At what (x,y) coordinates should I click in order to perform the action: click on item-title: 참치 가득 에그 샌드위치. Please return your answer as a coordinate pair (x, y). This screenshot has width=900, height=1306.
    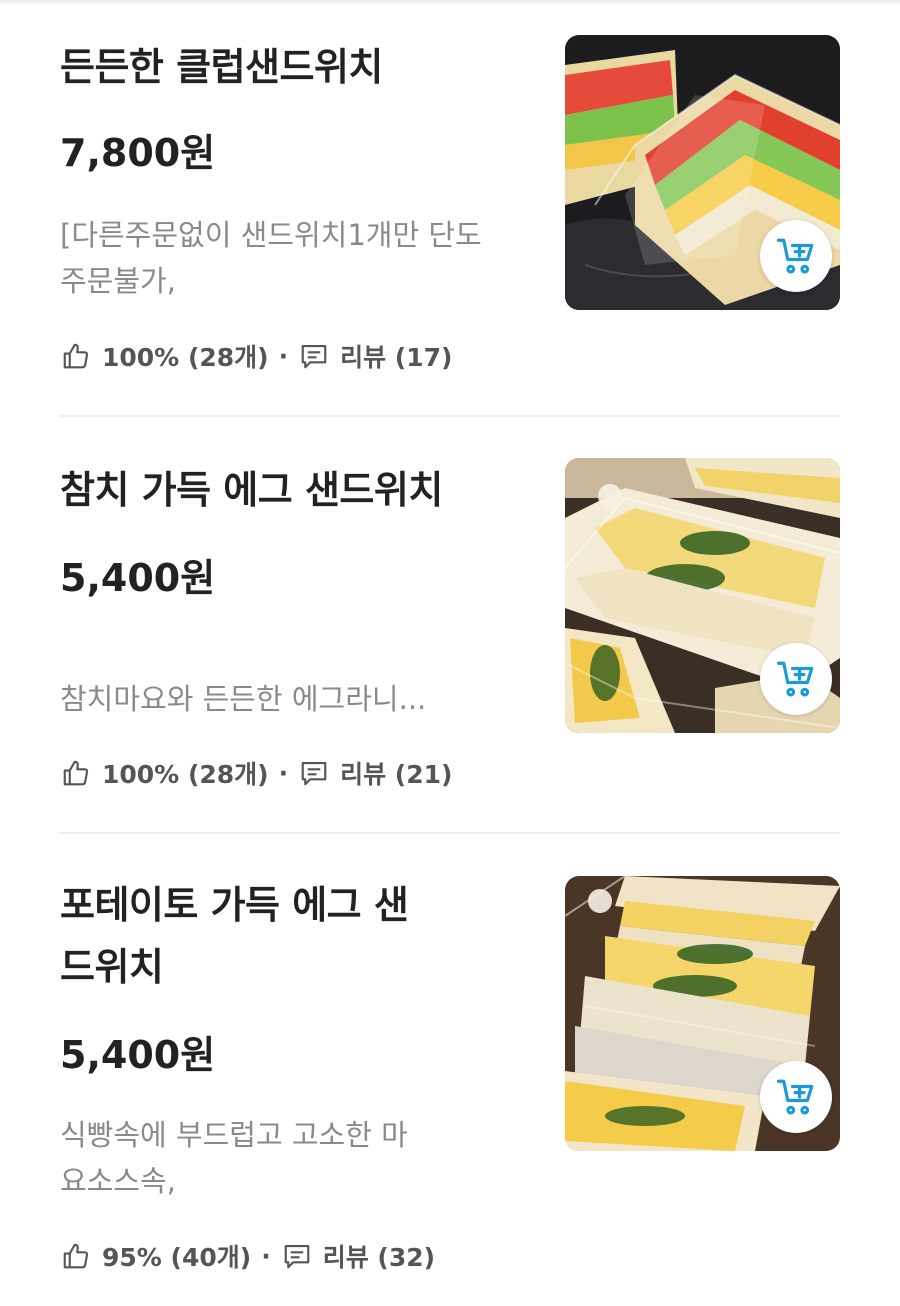
    Looking at the image, I should click on (251, 490).